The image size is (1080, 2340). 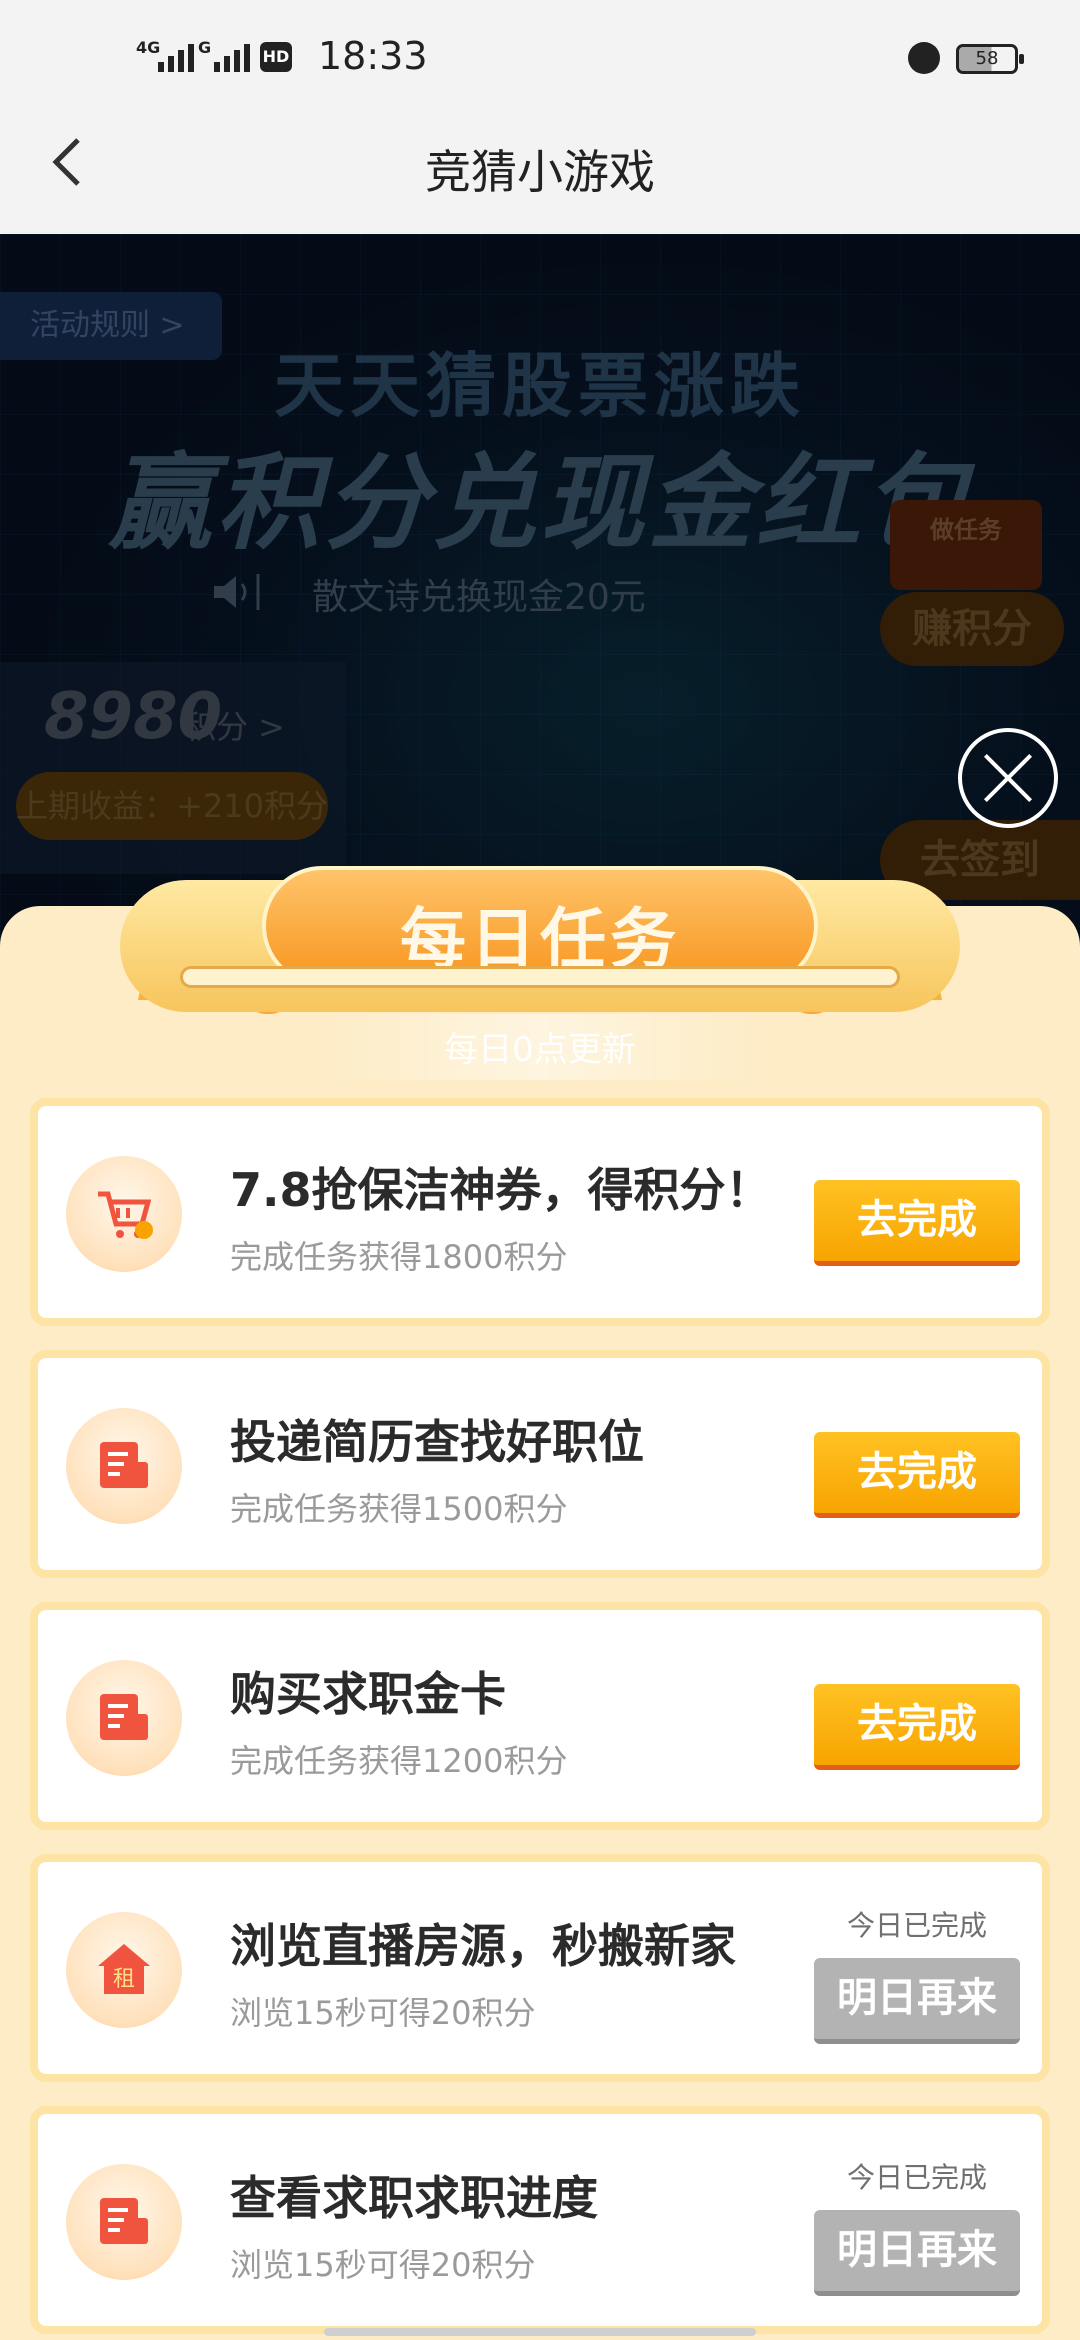 I want to click on alarm-icon, so click(x=924, y=58).